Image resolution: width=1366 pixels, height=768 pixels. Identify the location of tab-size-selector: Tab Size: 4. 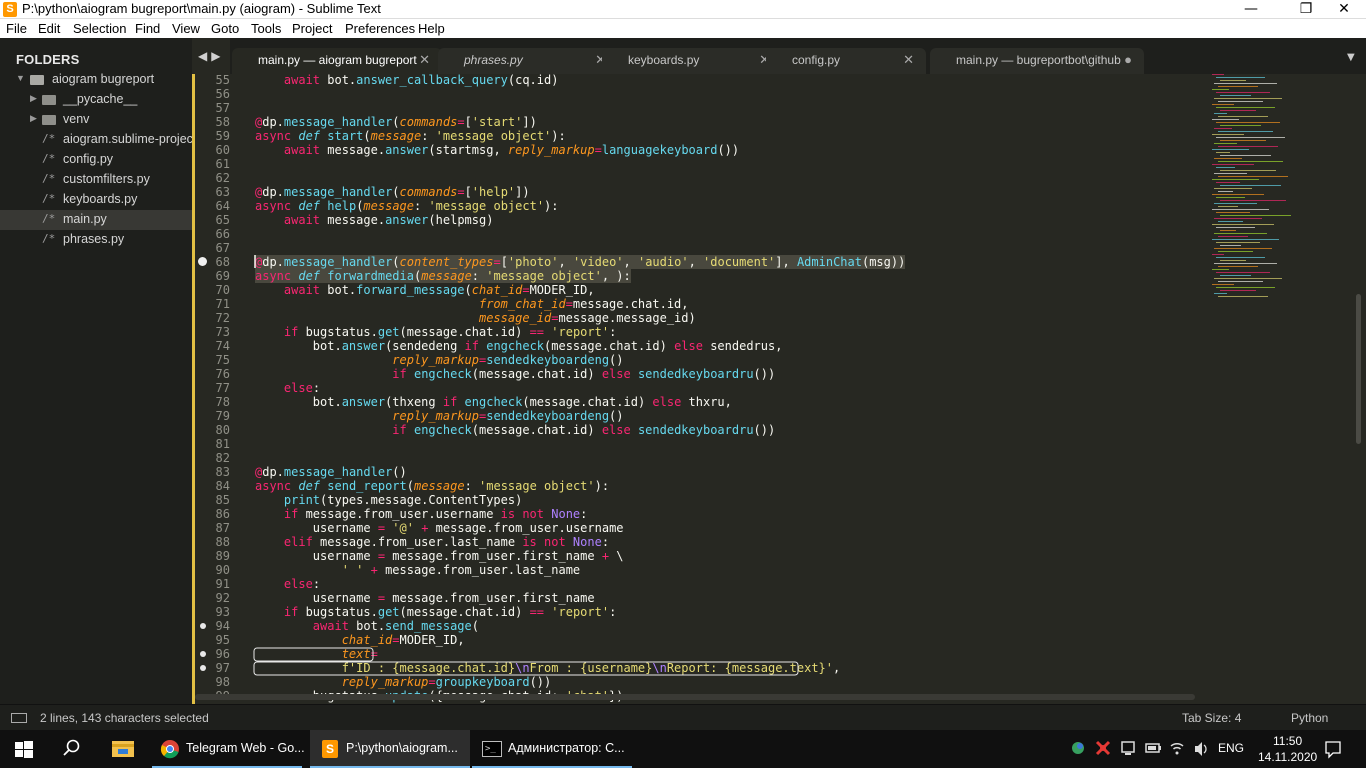
(1211, 718).